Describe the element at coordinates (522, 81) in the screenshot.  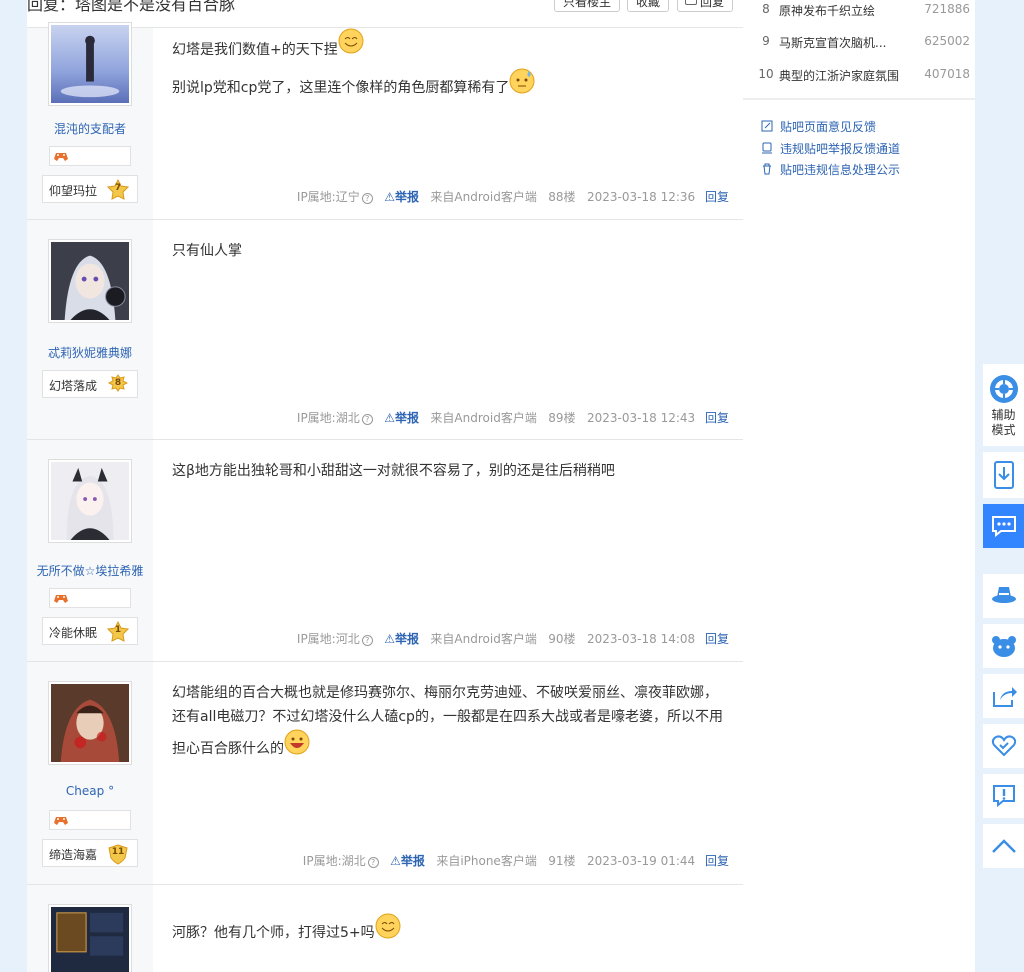
I see `sweat-emoji-icon` at that location.